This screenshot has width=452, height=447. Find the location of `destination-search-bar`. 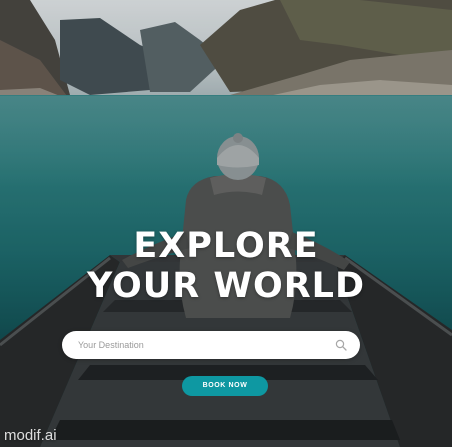

destination-search-bar is located at coordinates (211, 345).